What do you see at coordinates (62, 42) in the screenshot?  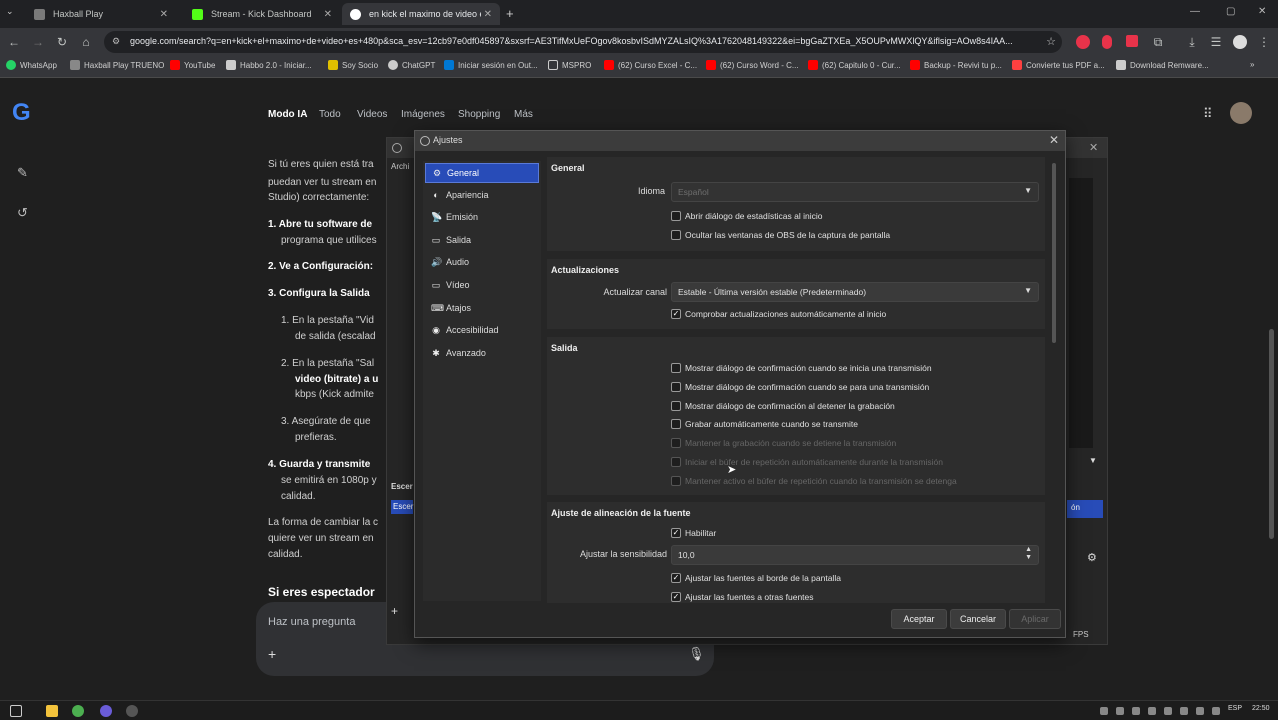 I see `reload-icon: ↻` at bounding box center [62, 42].